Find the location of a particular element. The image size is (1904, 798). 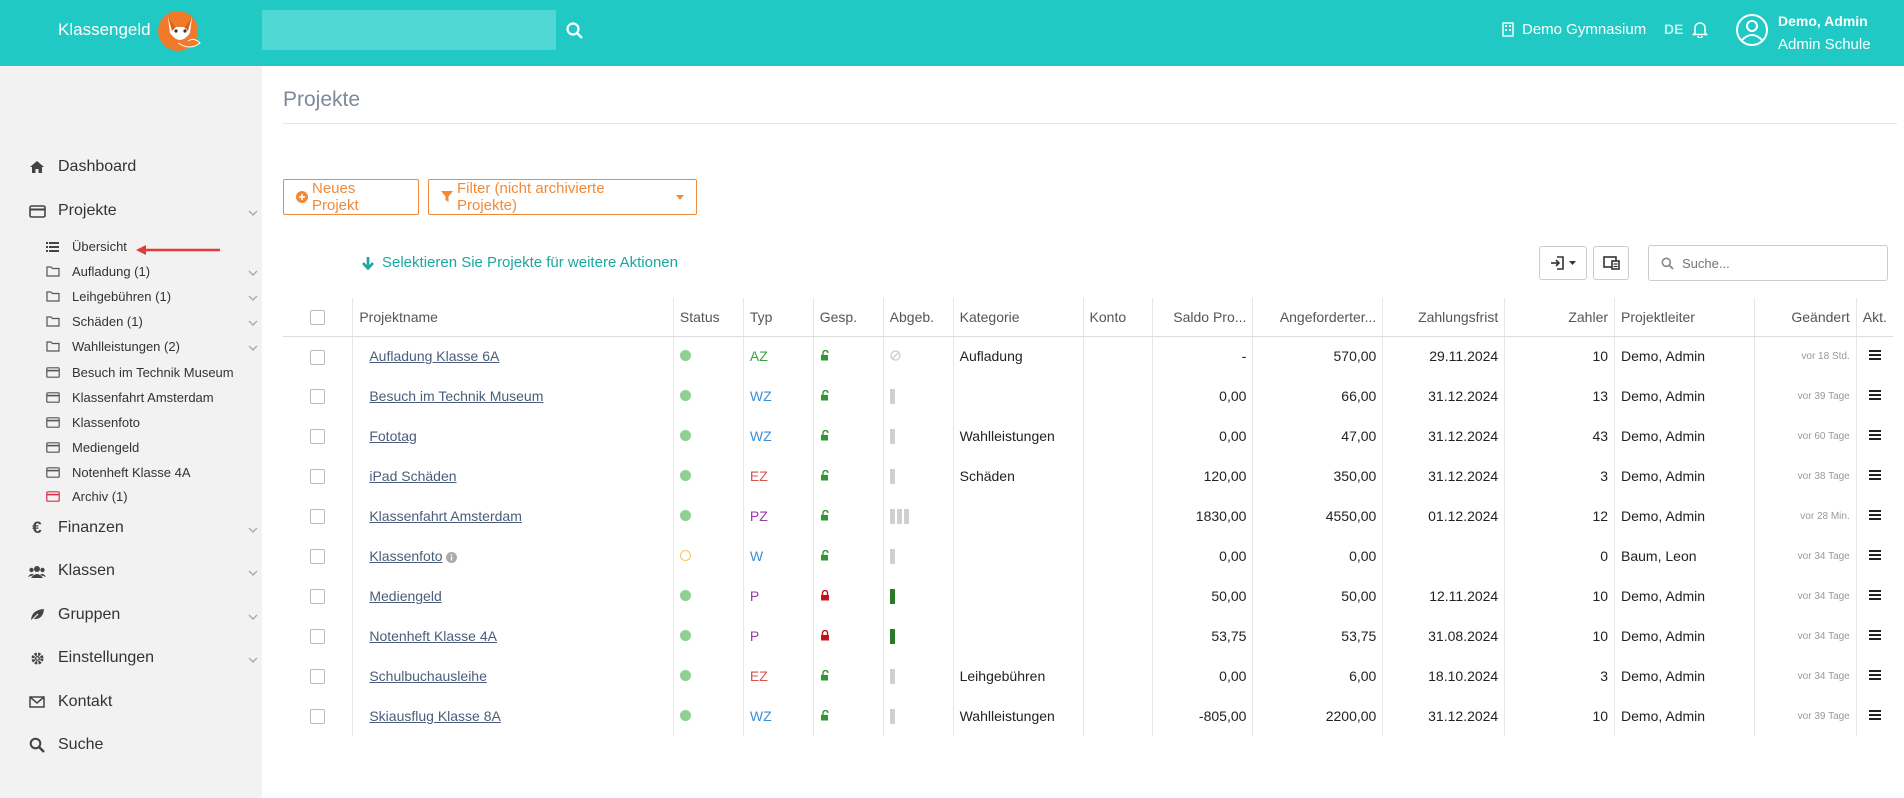

sidebar-subitem: Notenheft Klasse 4A is located at coordinates (152, 472).